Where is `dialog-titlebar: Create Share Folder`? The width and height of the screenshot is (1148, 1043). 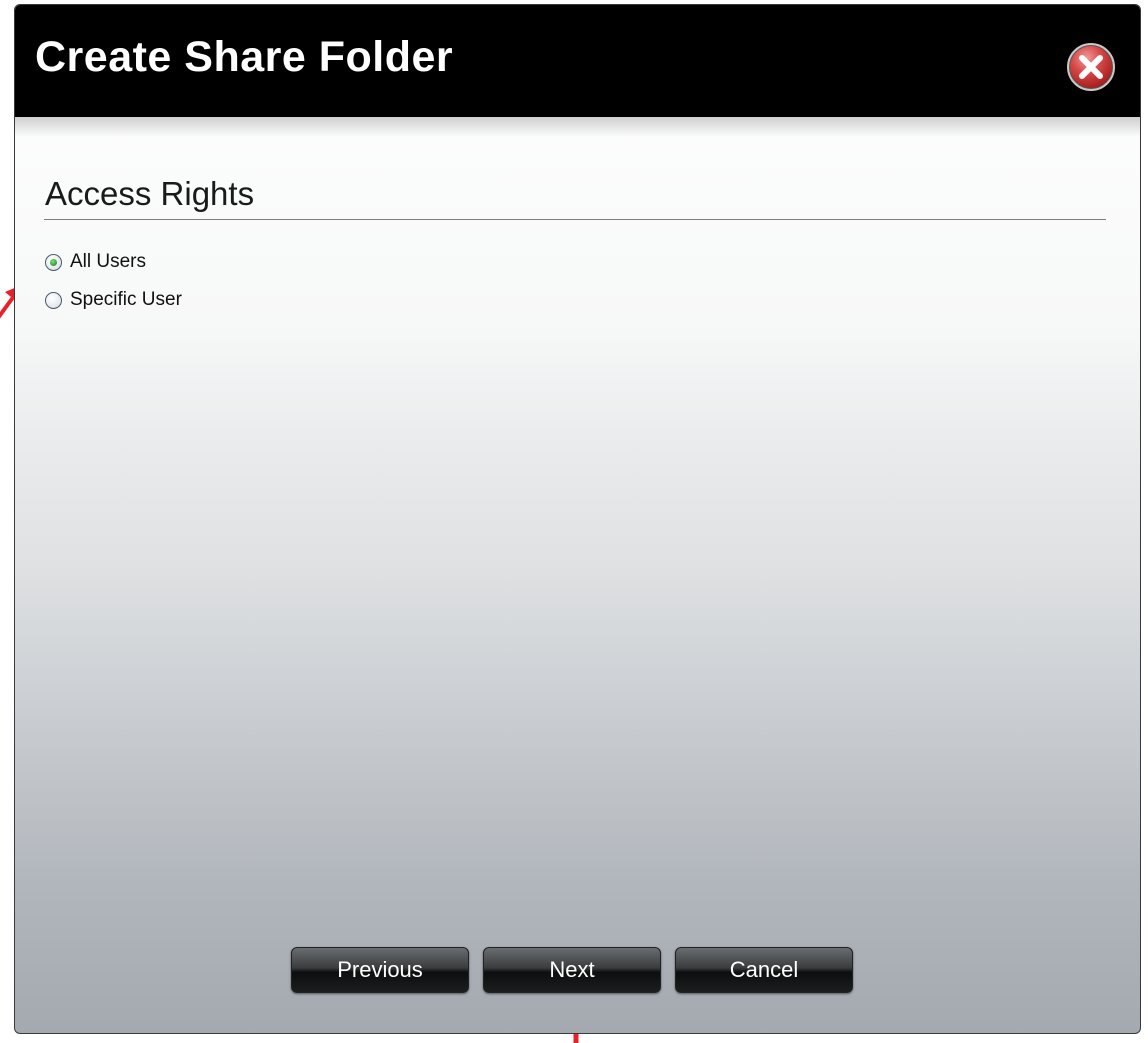 dialog-titlebar: Create Share Folder is located at coordinates (577, 61).